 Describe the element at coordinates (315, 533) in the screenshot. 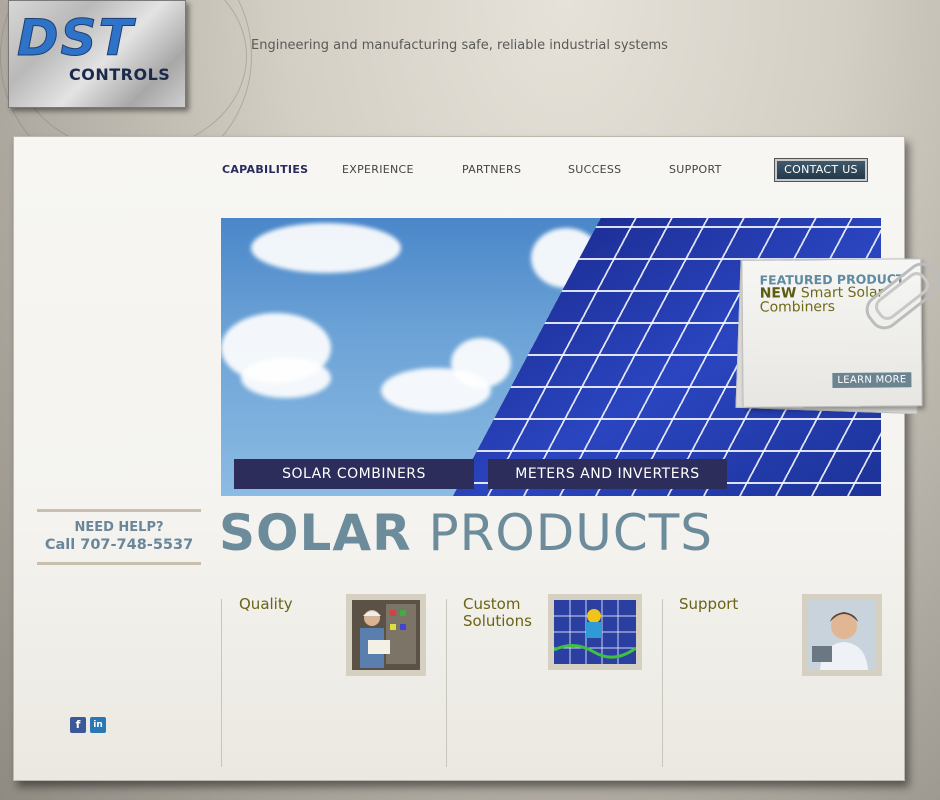

I see `page-title-bold: SOLAR` at that location.